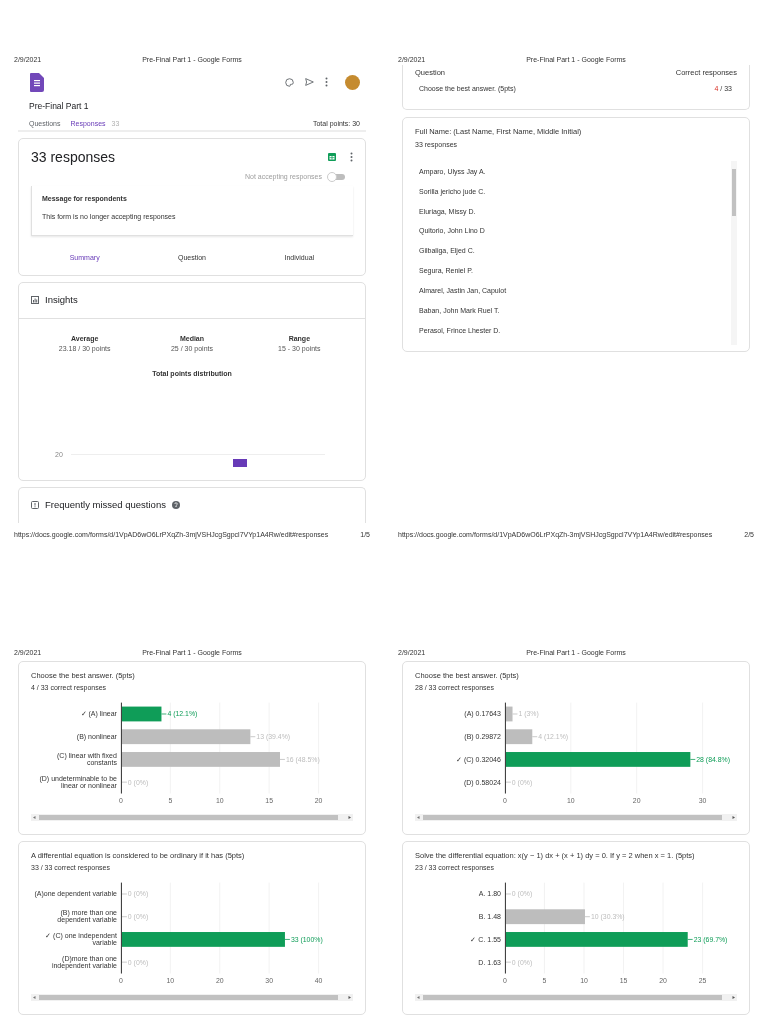  What do you see at coordinates (59, 106) in the screenshot?
I see `form-title: Pre-Final Part 1` at bounding box center [59, 106].